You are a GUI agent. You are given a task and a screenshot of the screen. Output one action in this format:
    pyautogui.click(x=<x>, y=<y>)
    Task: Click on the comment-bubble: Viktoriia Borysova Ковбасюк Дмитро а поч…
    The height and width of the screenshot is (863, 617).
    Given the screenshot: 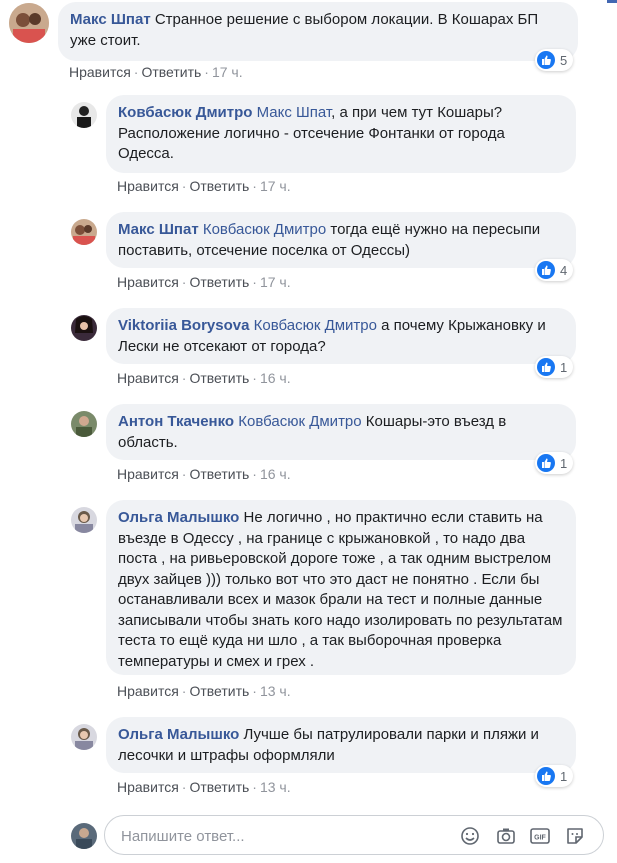 What is the action you would take?
    pyautogui.click(x=341, y=336)
    